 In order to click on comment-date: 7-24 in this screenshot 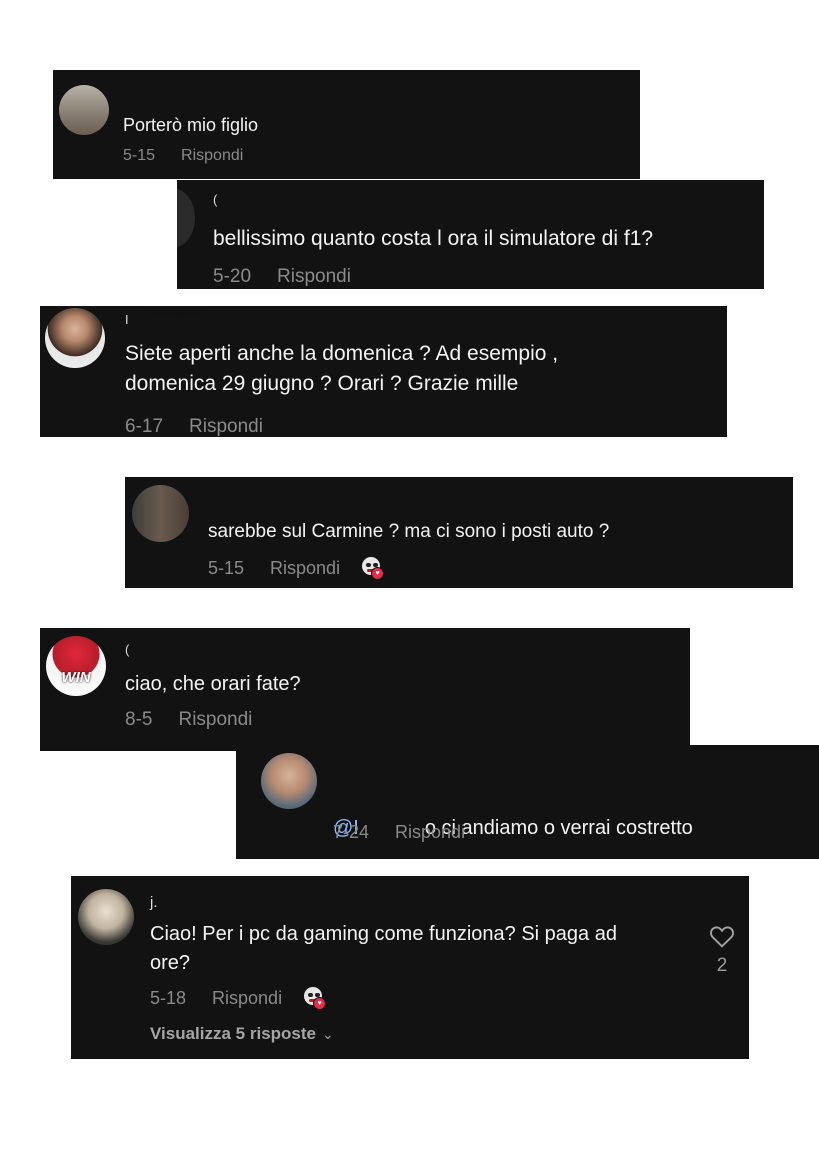, I will do `click(351, 832)`.